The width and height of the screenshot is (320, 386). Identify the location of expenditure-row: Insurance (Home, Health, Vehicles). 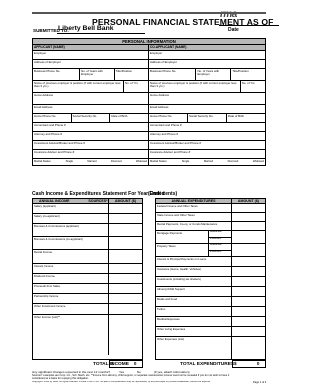
(210, 272).